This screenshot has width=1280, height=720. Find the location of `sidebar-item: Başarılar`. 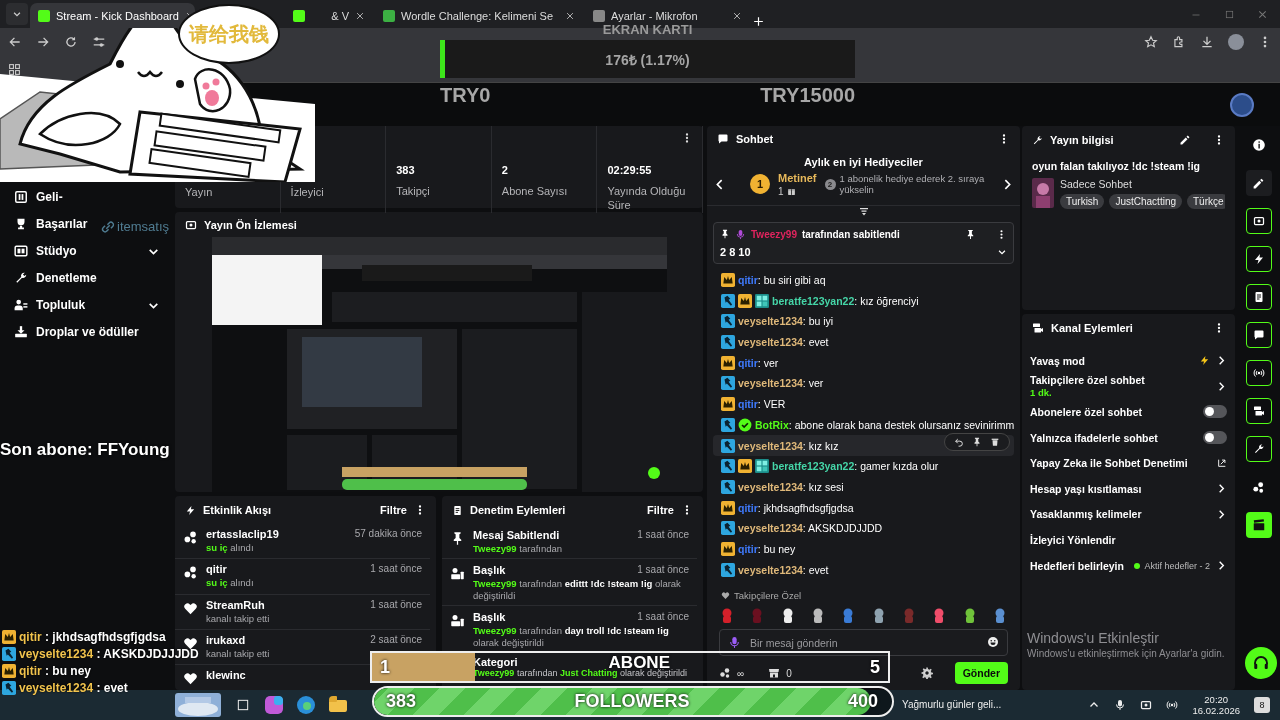

sidebar-item: Başarılar is located at coordinates (48, 224).